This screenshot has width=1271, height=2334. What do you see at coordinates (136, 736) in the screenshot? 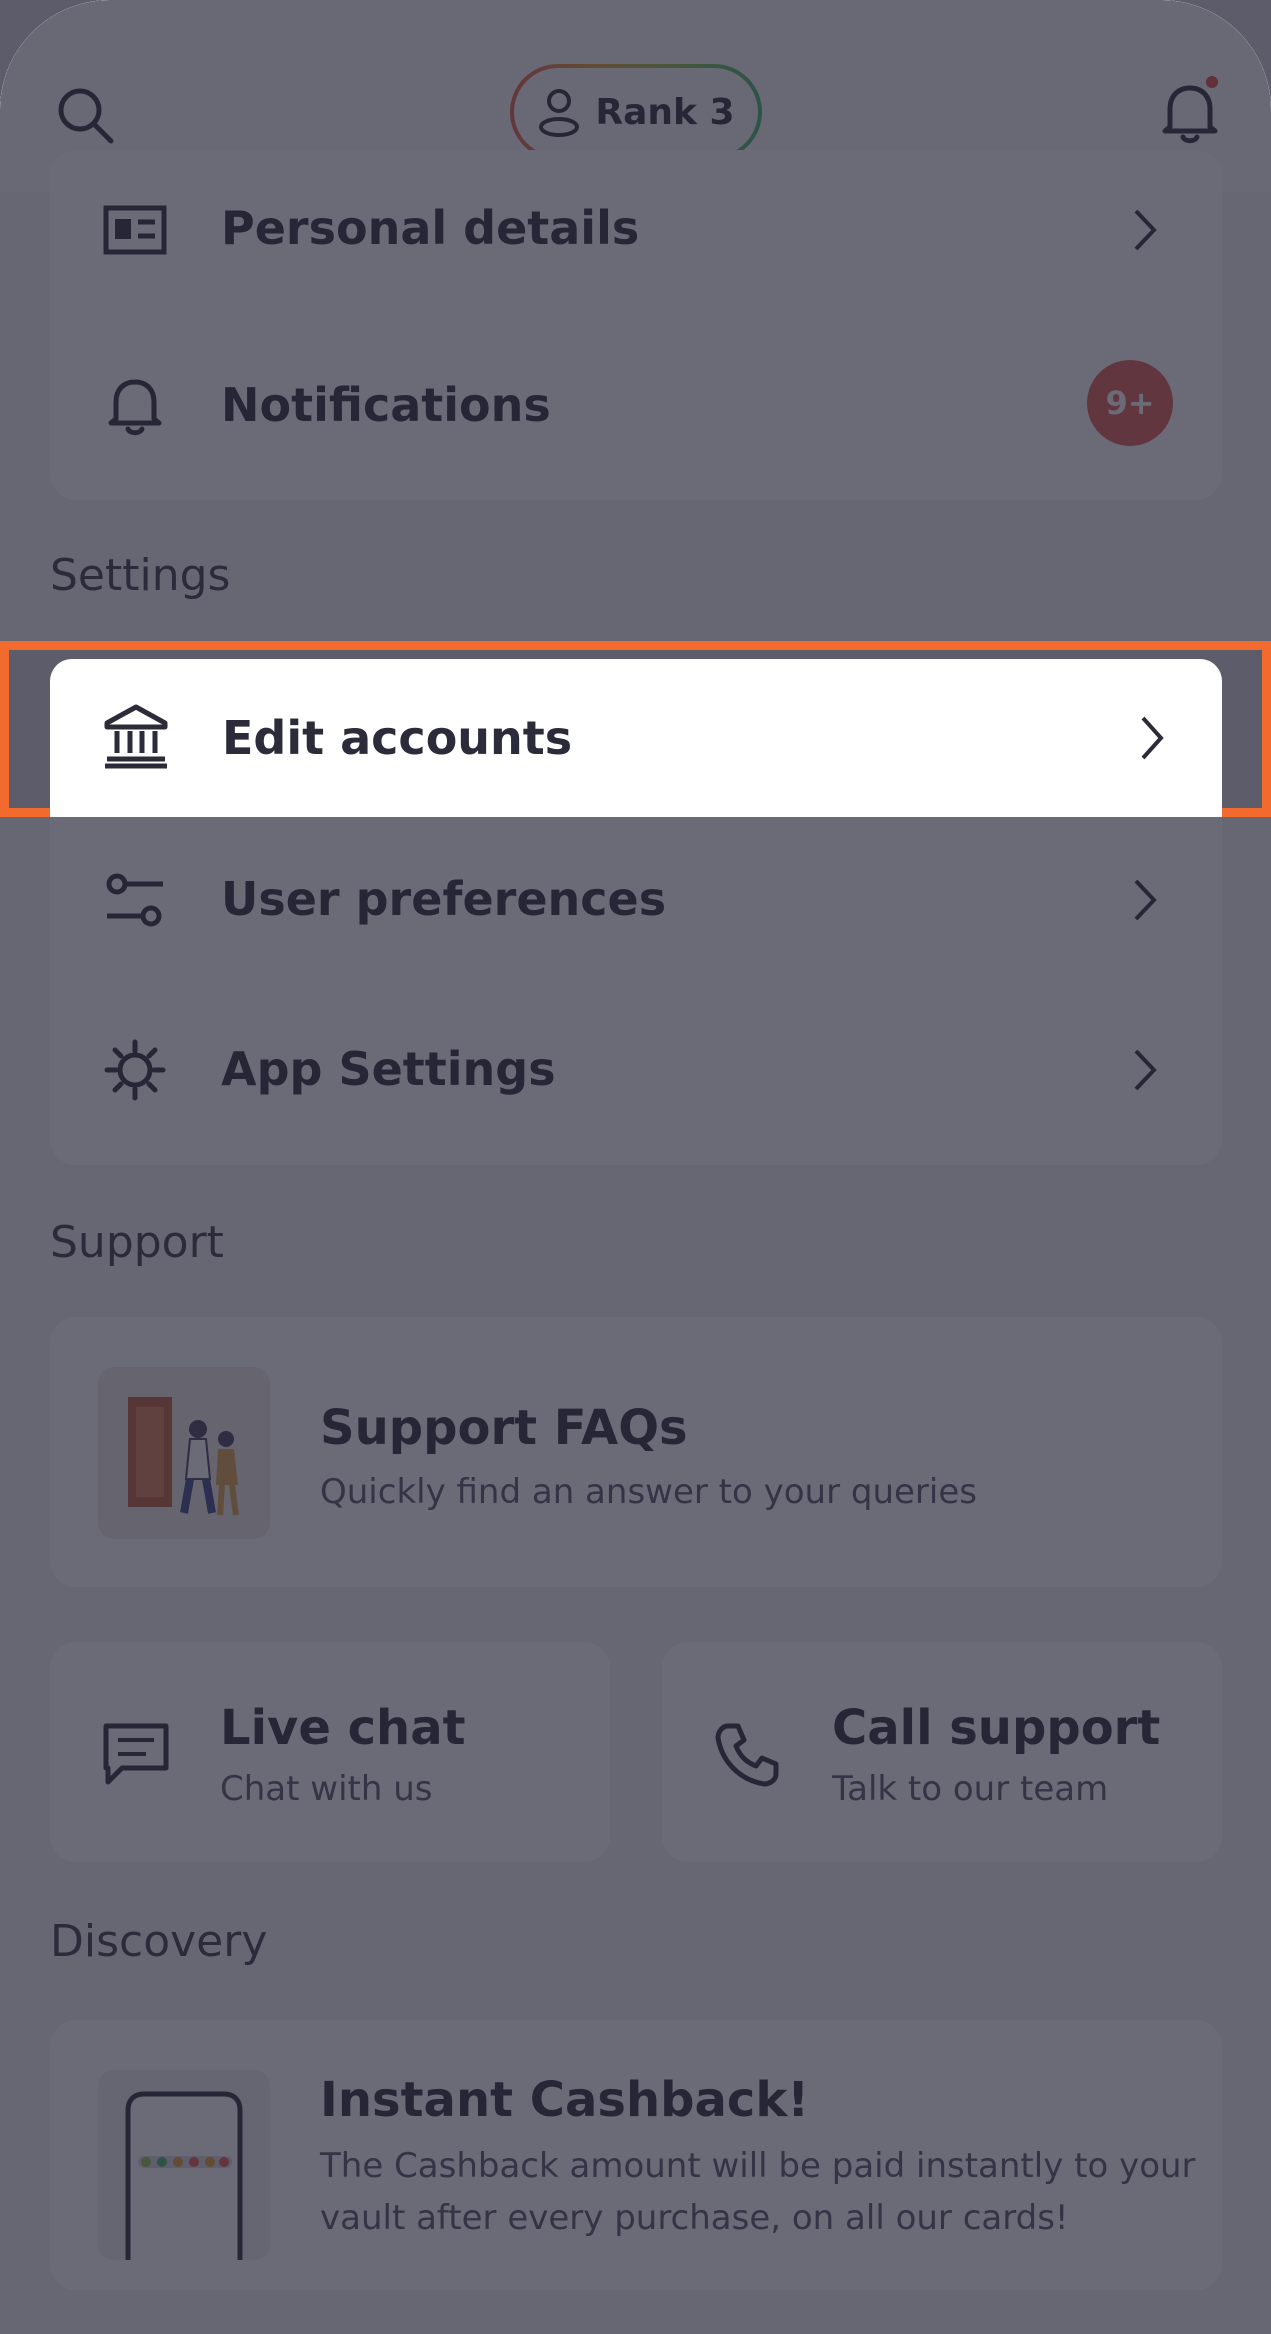
I see `bank-icon` at bounding box center [136, 736].